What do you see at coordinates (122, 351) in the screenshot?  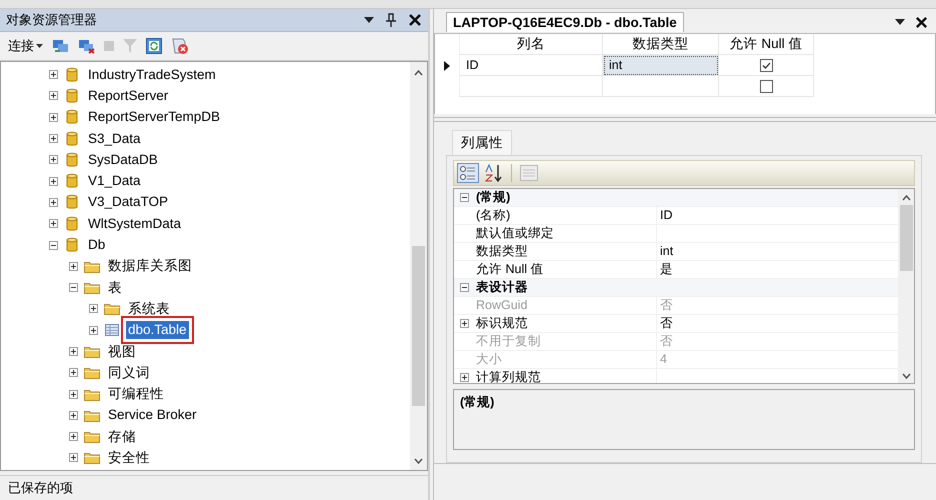 I see `tree-item: 视图` at bounding box center [122, 351].